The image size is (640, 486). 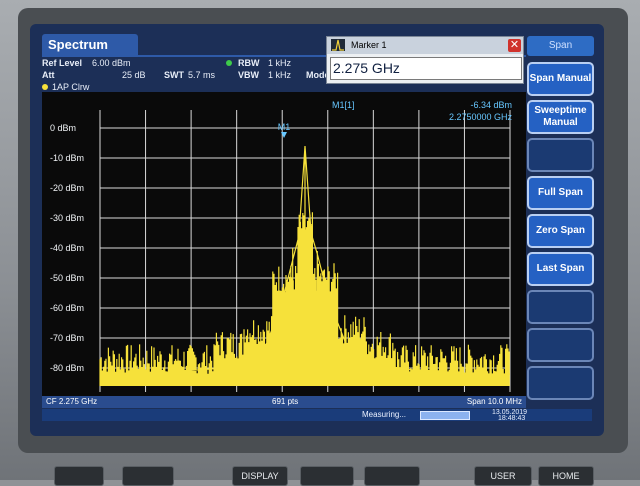 What do you see at coordinates (494, 401) in the screenshot?
I see `span-label: Span 10.0 MHz` at bounding box center [494, 401].